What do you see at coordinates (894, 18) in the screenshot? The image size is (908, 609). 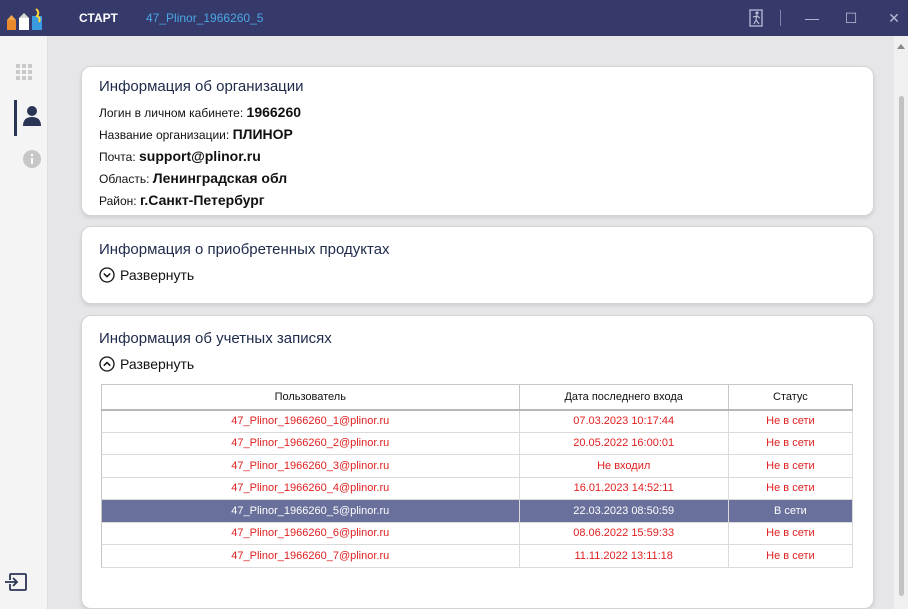 I see `close-button: ✕` at bounding box center [894, 18].